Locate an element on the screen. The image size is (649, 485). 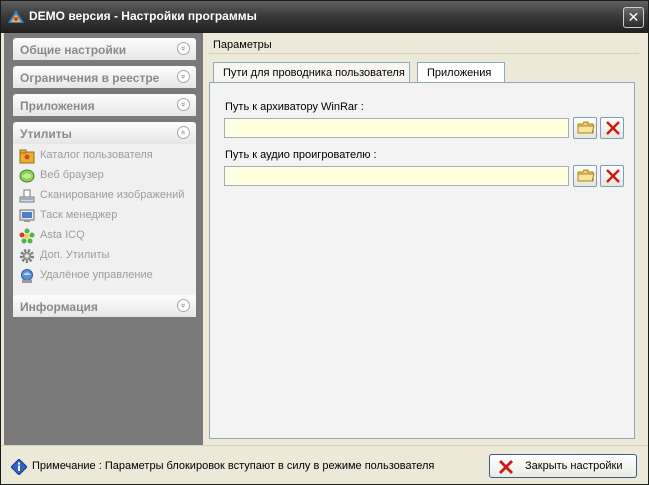
window-title: DEMO версия - Настройки программы is located at coordinates (143, 16).